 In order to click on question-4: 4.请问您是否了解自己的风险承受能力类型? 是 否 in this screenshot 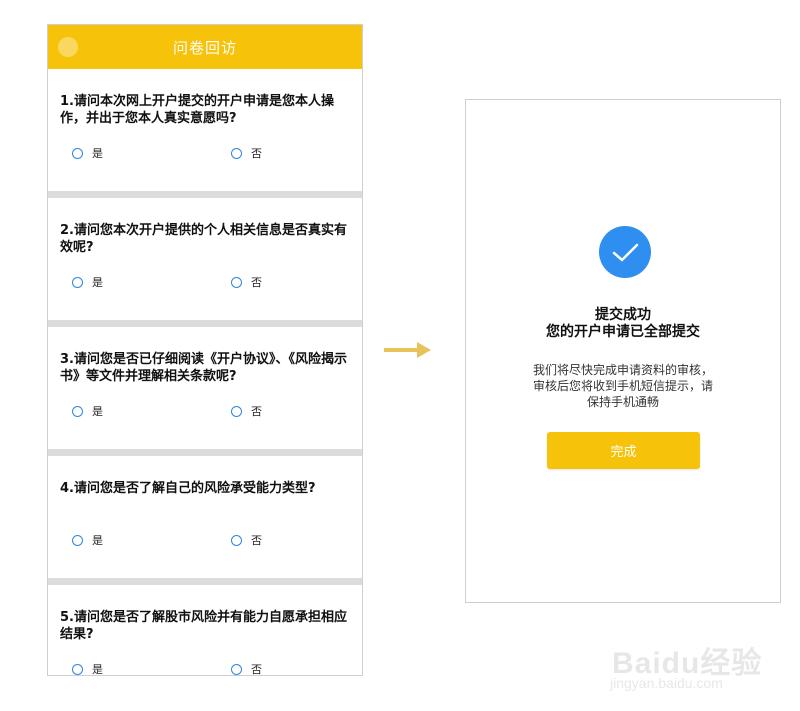, I will do `click(205, 517)`.